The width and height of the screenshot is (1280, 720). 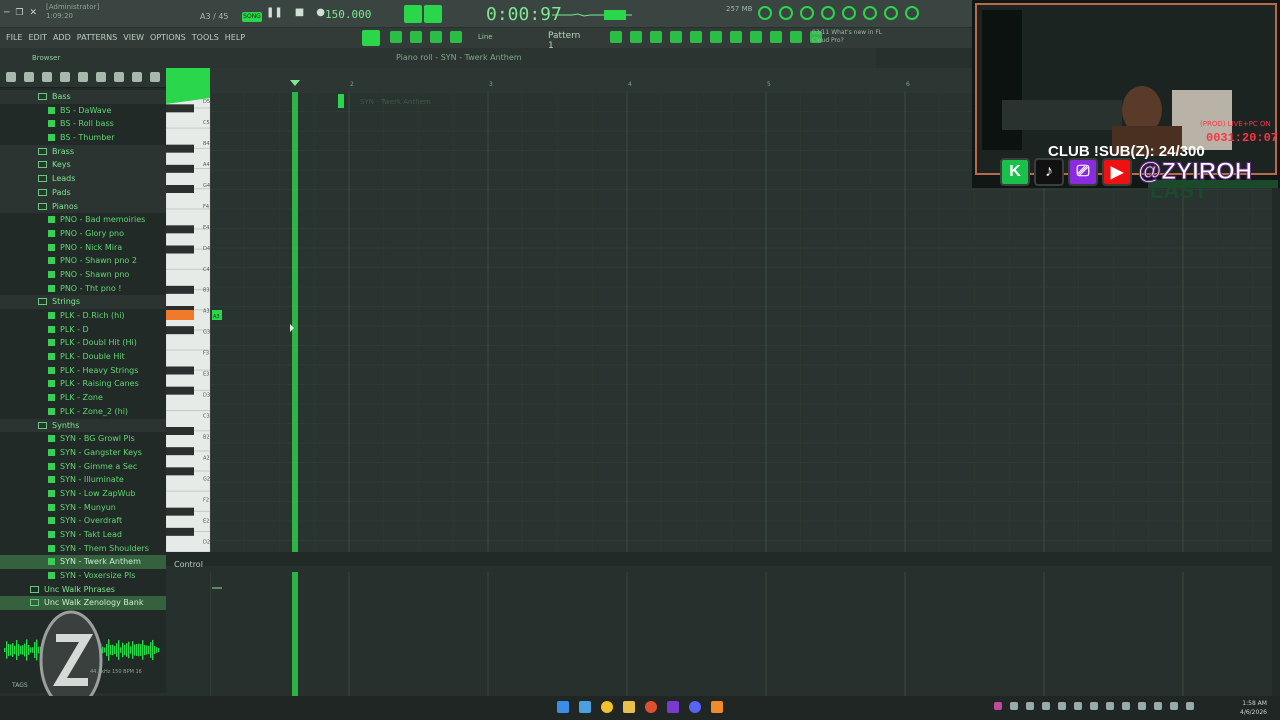 I want to click on browser-file: SYN - Voxersize Pls, so click(x=83, y=576).